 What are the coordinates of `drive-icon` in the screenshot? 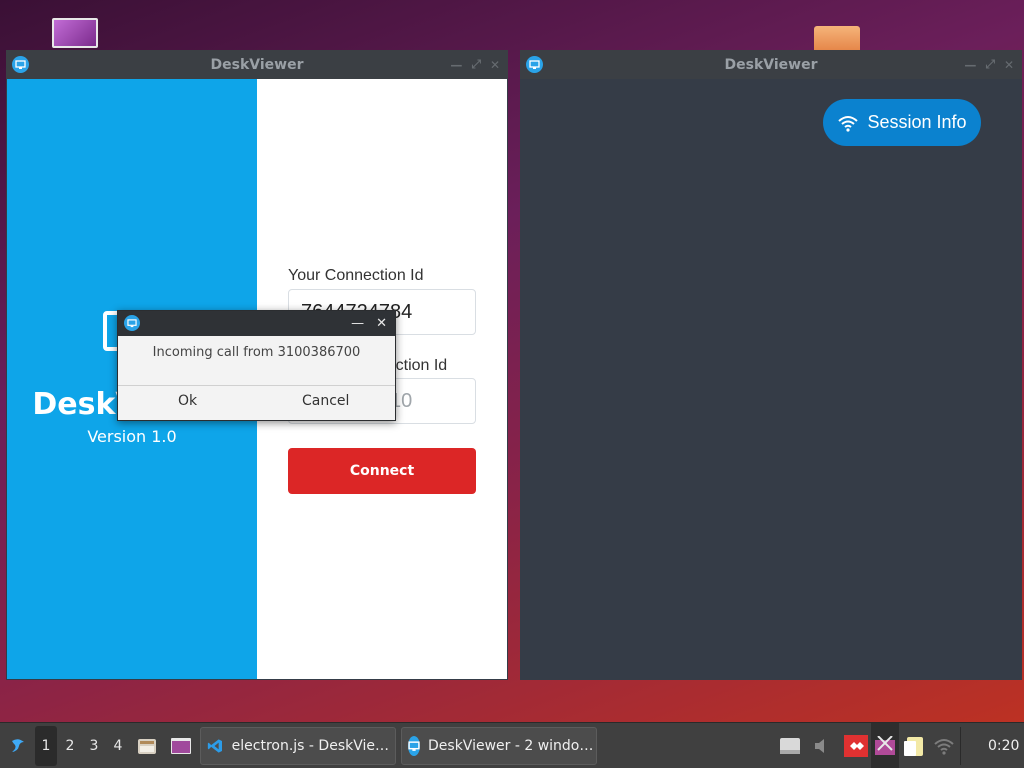 It's located at (790, 745).